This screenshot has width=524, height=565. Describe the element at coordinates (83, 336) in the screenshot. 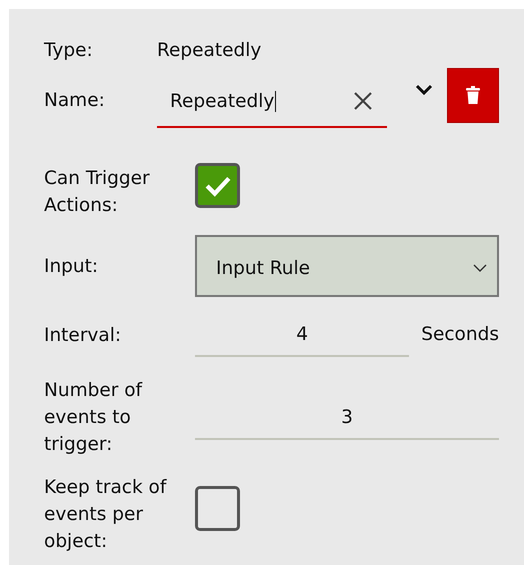

I see `field-label: Interval:` at that location.